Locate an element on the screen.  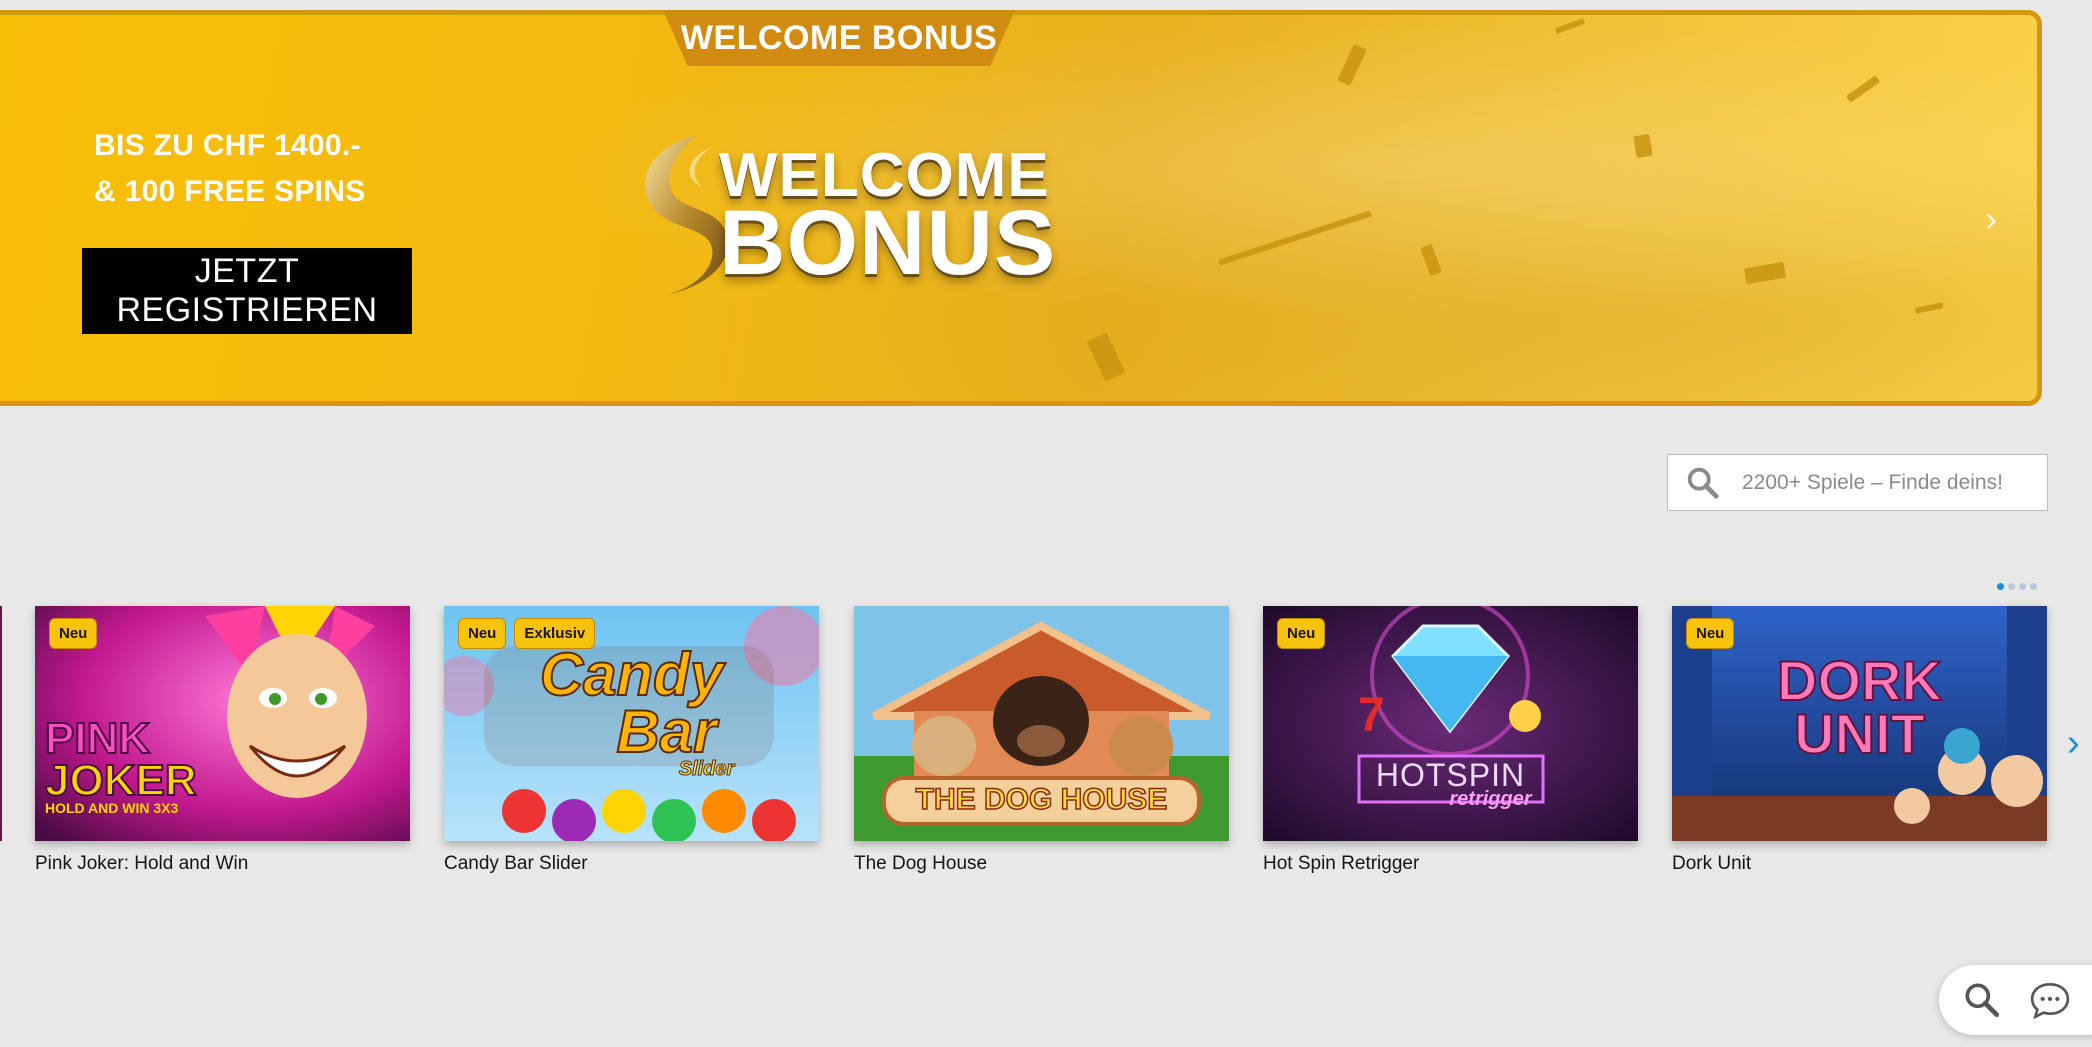
game-art-title: THE DOG HOUSE is located at coordinates (1041, 799).